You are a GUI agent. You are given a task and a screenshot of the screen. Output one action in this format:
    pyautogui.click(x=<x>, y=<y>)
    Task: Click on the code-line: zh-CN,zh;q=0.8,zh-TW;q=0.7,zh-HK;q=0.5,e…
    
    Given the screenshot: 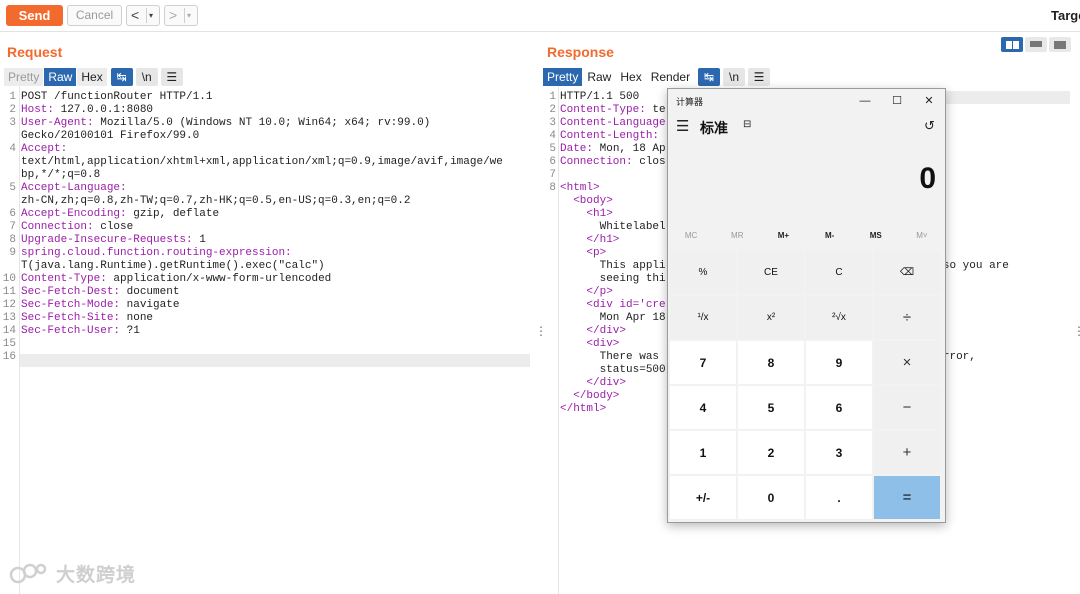 What is the action you would take?
    pyautogui.click(x=262, y=201)
    